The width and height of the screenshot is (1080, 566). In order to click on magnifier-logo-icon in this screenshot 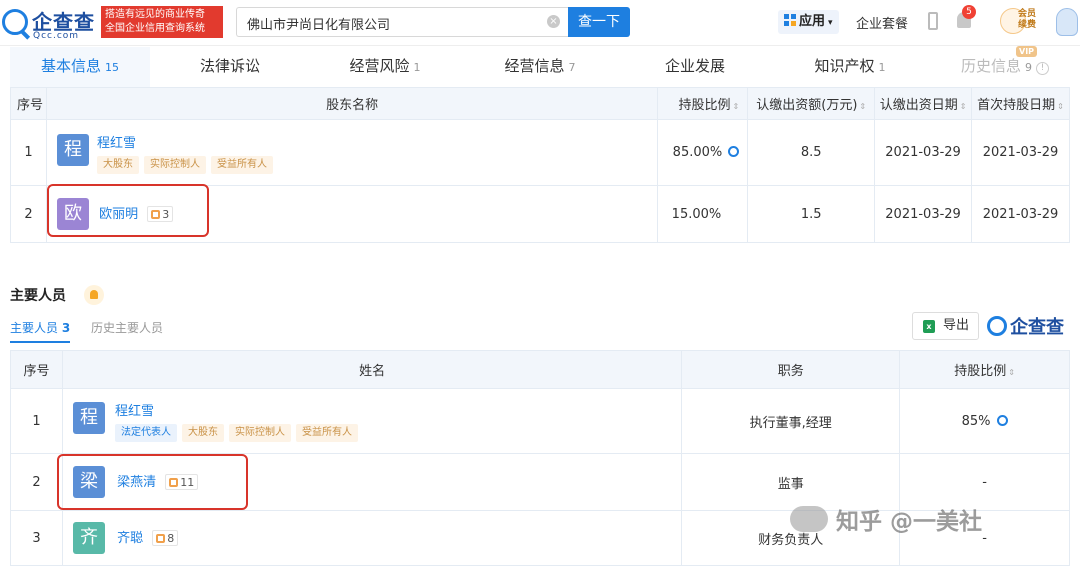, I will do `click(997, 326)`.